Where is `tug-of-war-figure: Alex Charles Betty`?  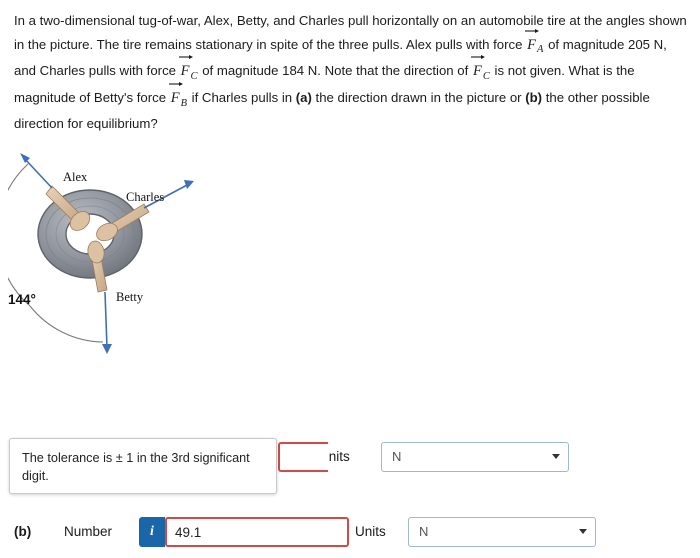 tug-of-war-figure: Alex Charles Betty is located at coordinates (119, 262).